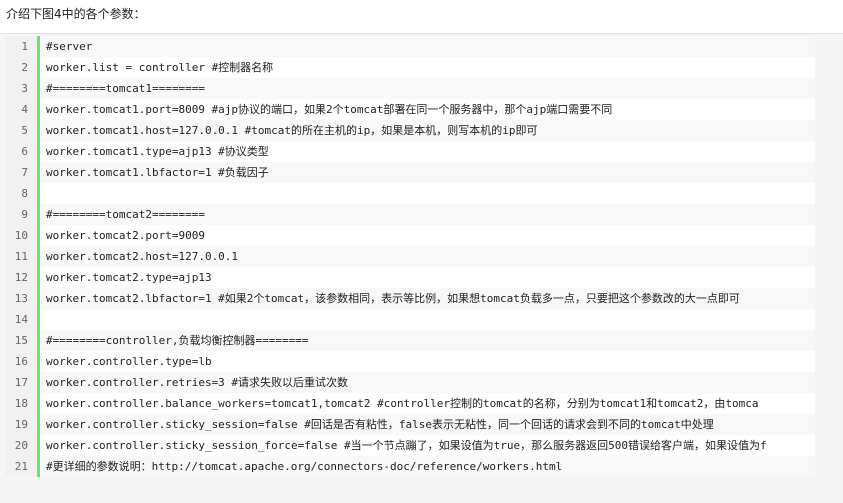 This screenshot has height=503, width=843. I want to click on code-line: 9 #========tomcat2========, so click(410, 214).